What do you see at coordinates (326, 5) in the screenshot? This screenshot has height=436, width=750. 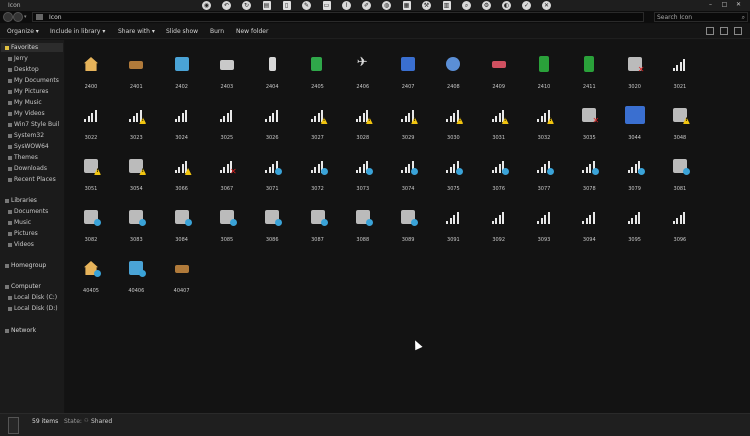 I see `monitor-icon: ▭` at bounding box center [326, 5].